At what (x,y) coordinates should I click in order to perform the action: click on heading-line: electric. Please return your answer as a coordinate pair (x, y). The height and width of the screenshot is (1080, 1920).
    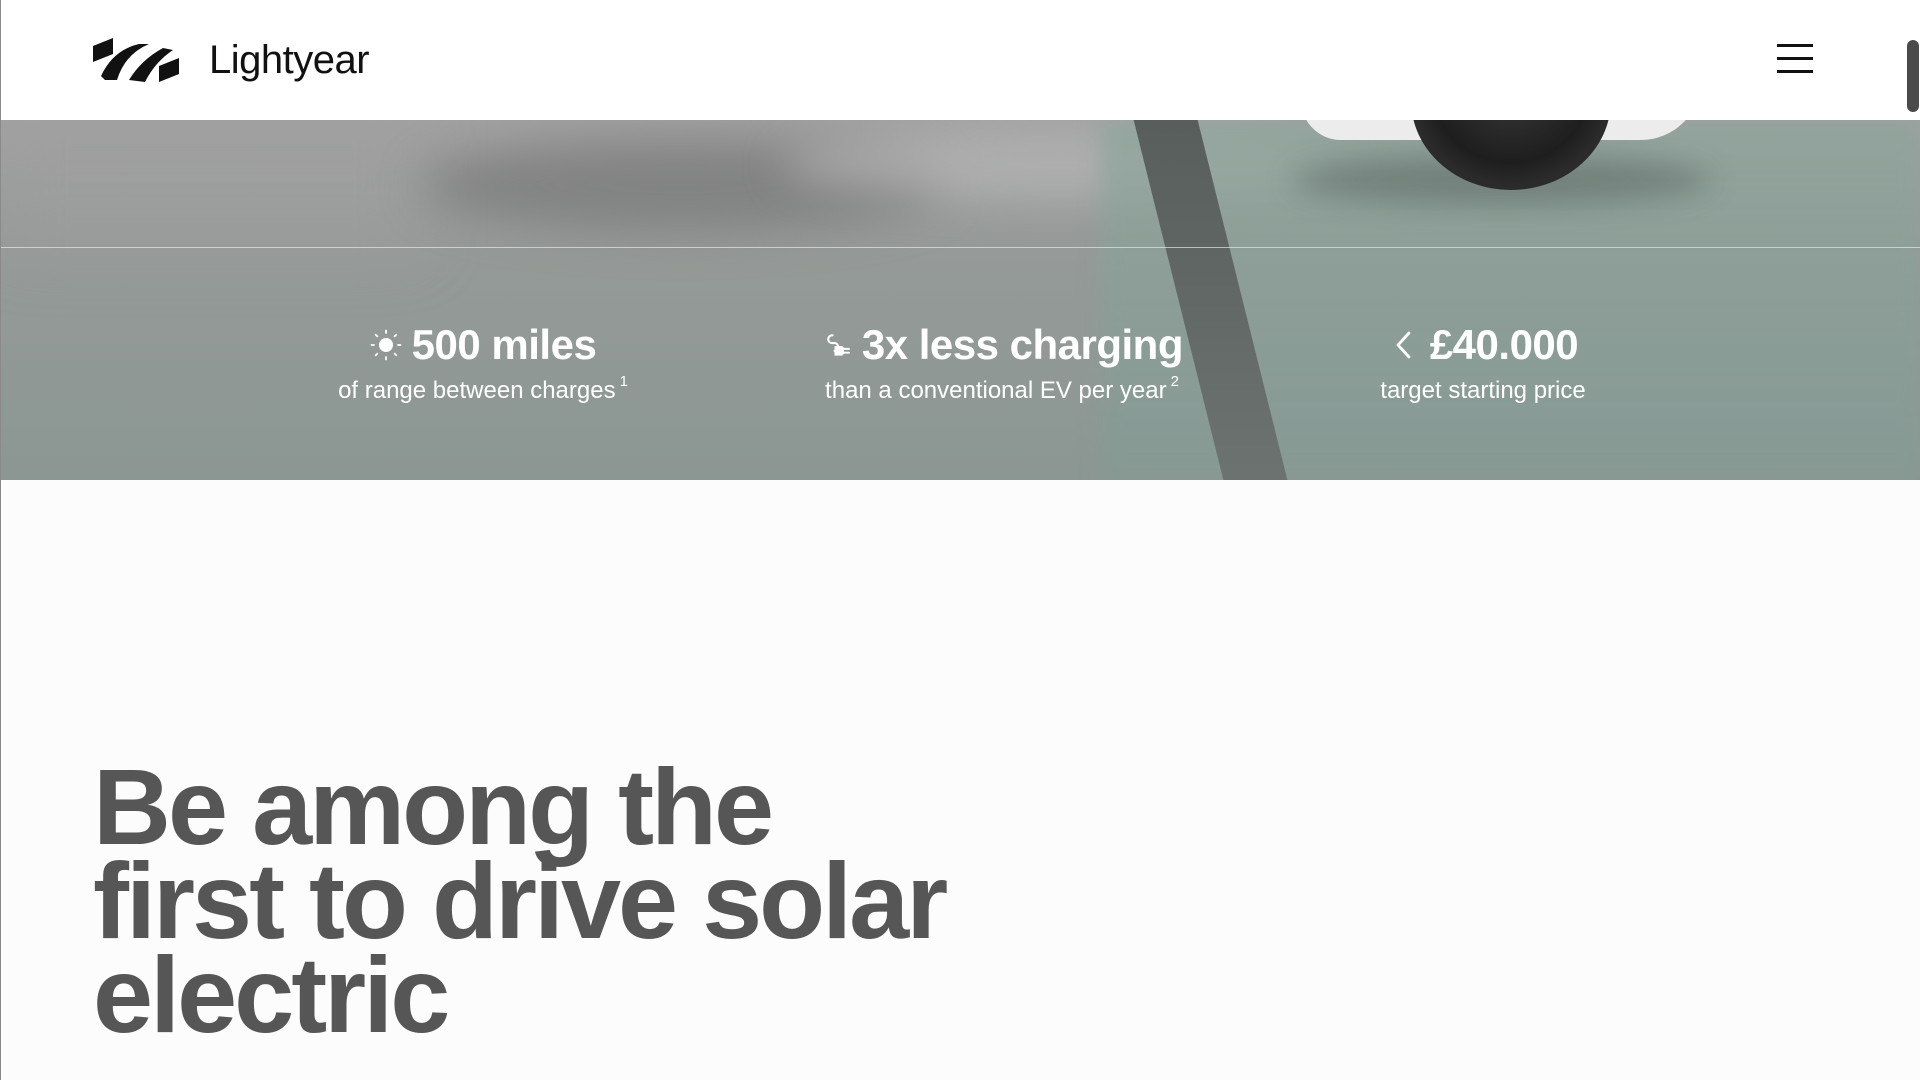
    Looking at the image, I should click on (271, 994).